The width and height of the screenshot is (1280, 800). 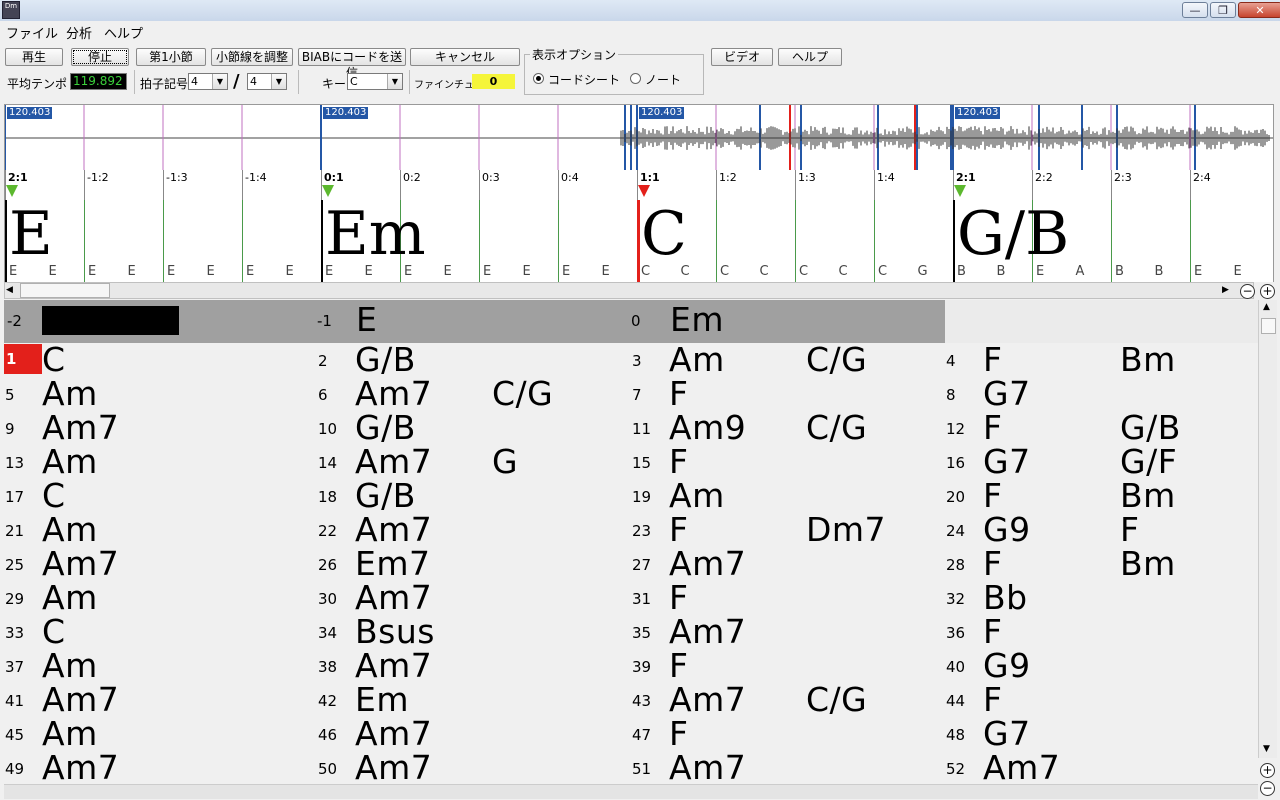 I want to click on chord-strip: E Em C G/B E E E E E E E E E E E E E E E E C C C C C C C G B B E A B B E E, so click(x=639, y=241).